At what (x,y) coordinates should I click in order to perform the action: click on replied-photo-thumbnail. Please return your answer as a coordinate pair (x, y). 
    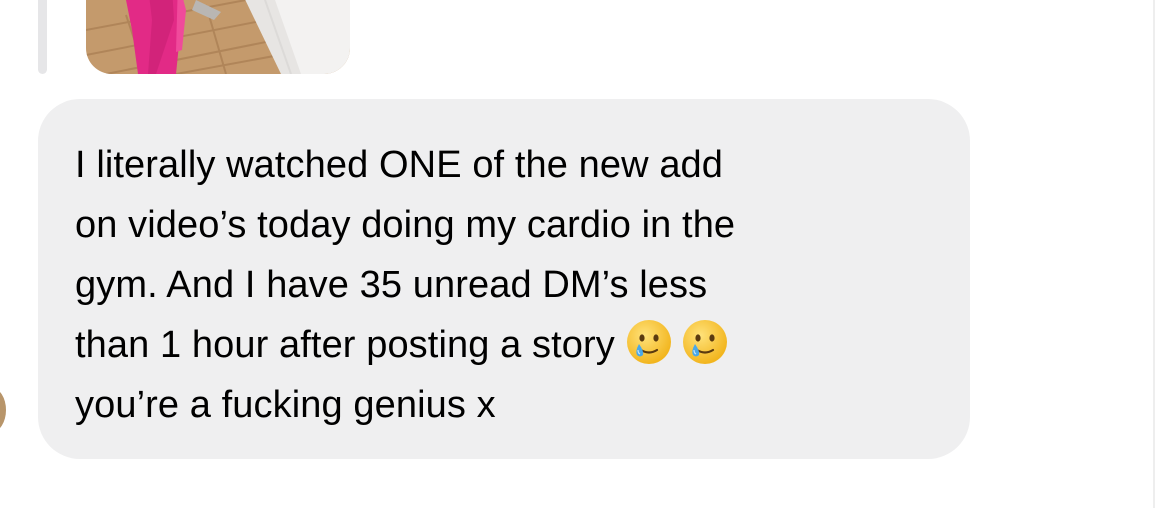
    Looking at the image, I should click on (218, 37).